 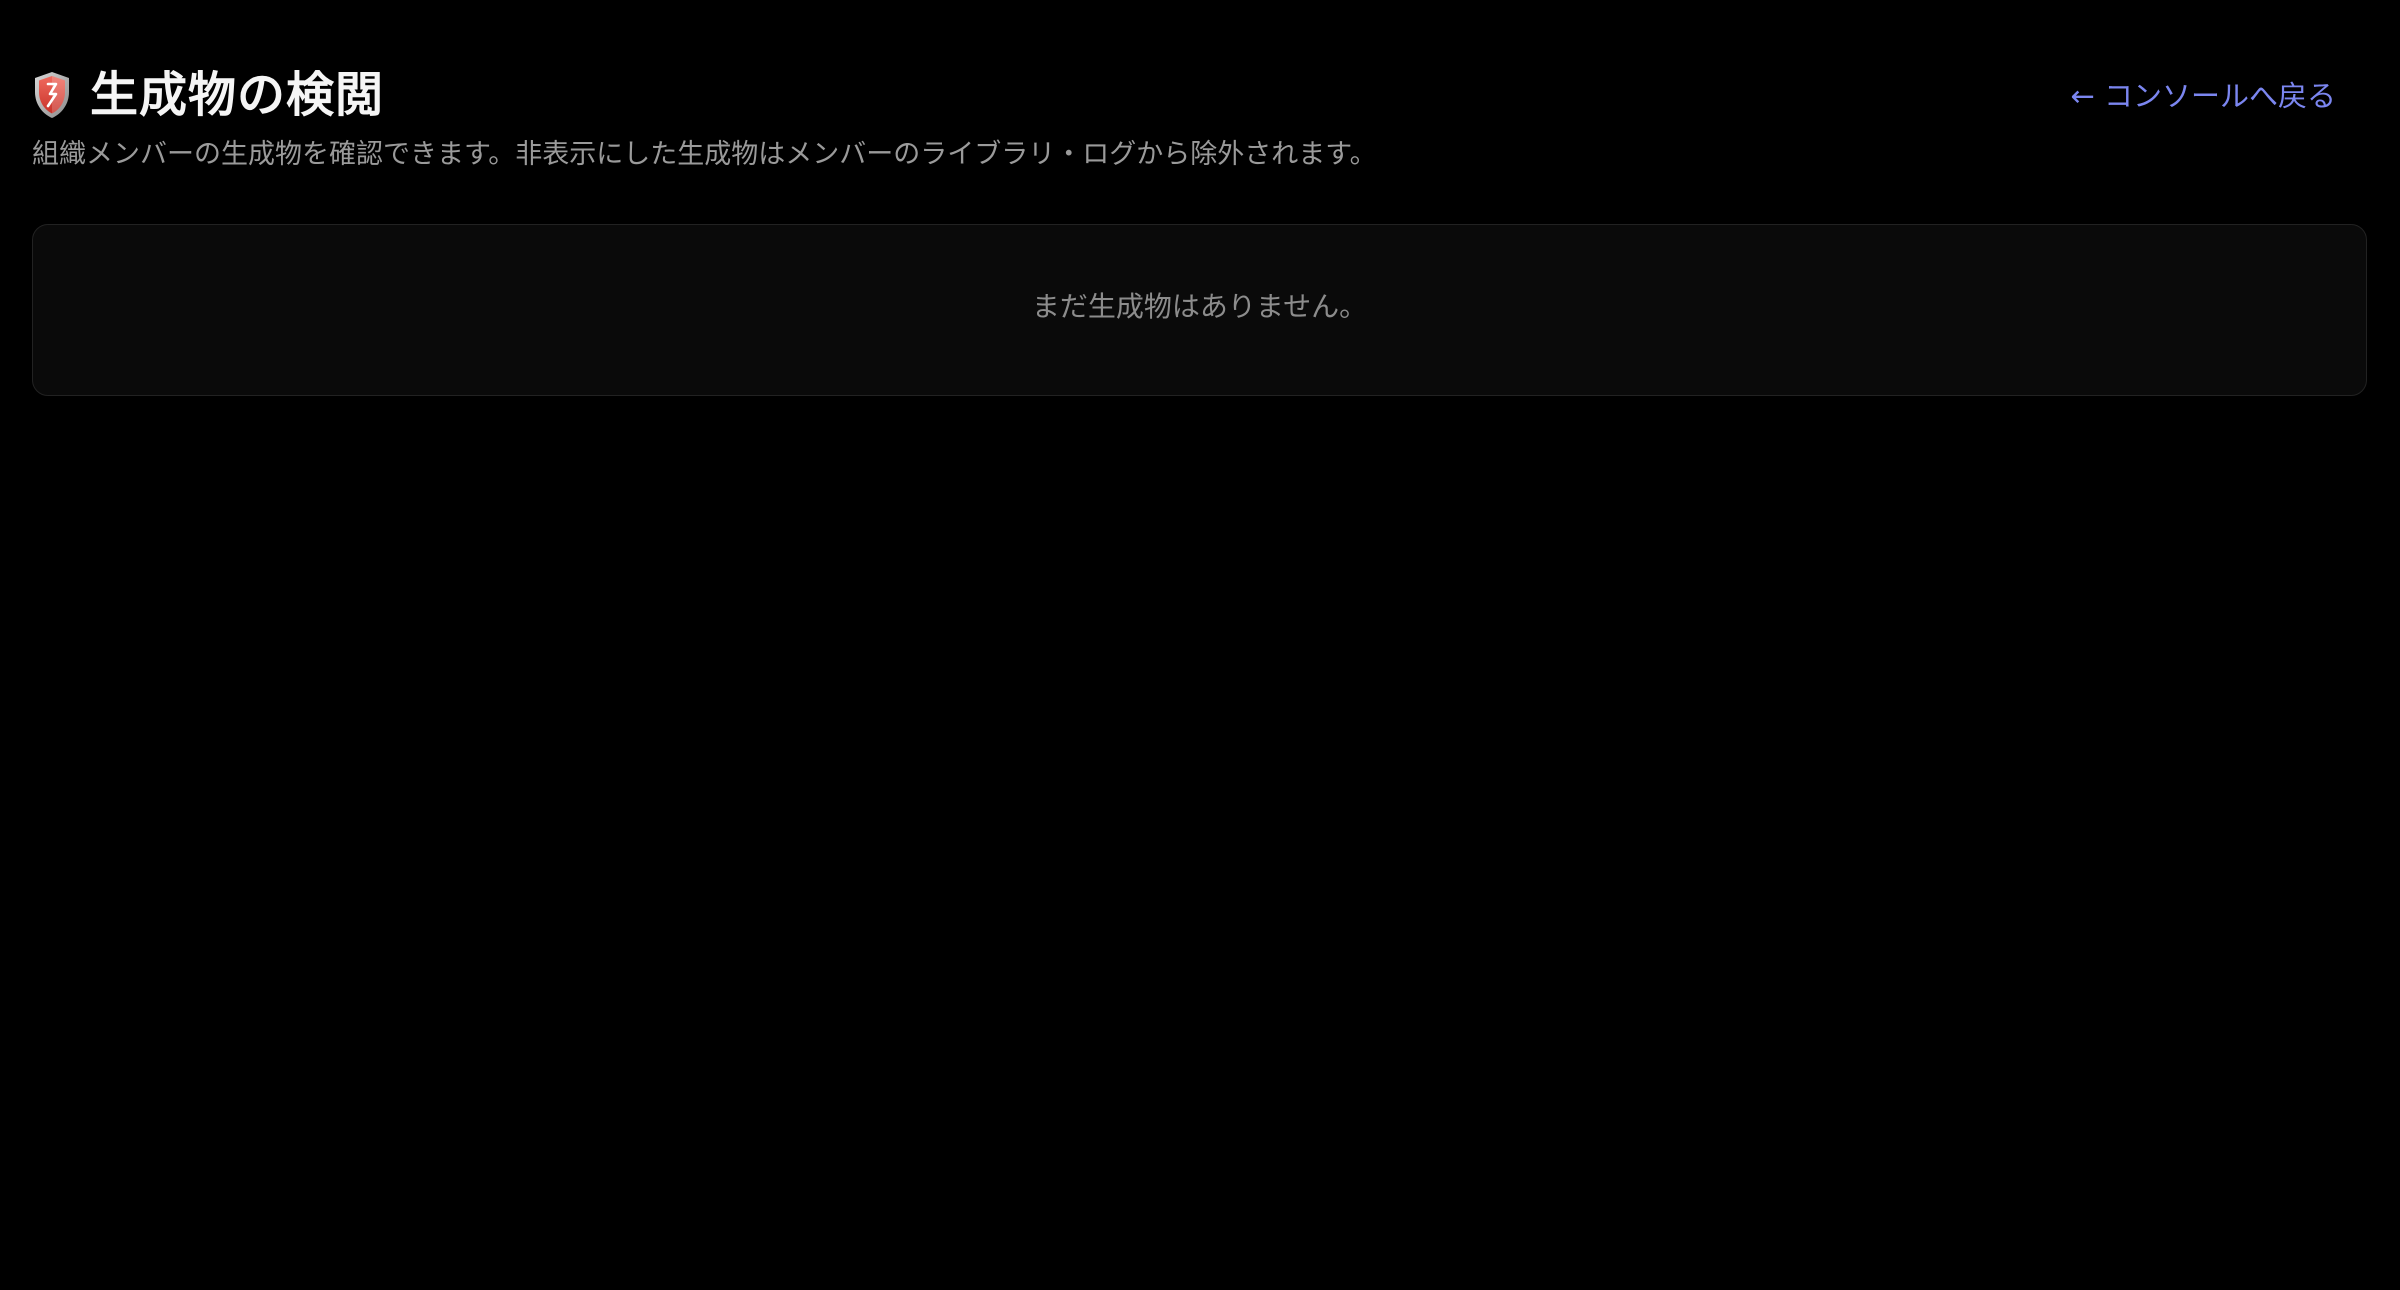 What do you see at coordinates (52, 95) in the screenshot?
I see `shield-icon` at bounding box center [52, 95].